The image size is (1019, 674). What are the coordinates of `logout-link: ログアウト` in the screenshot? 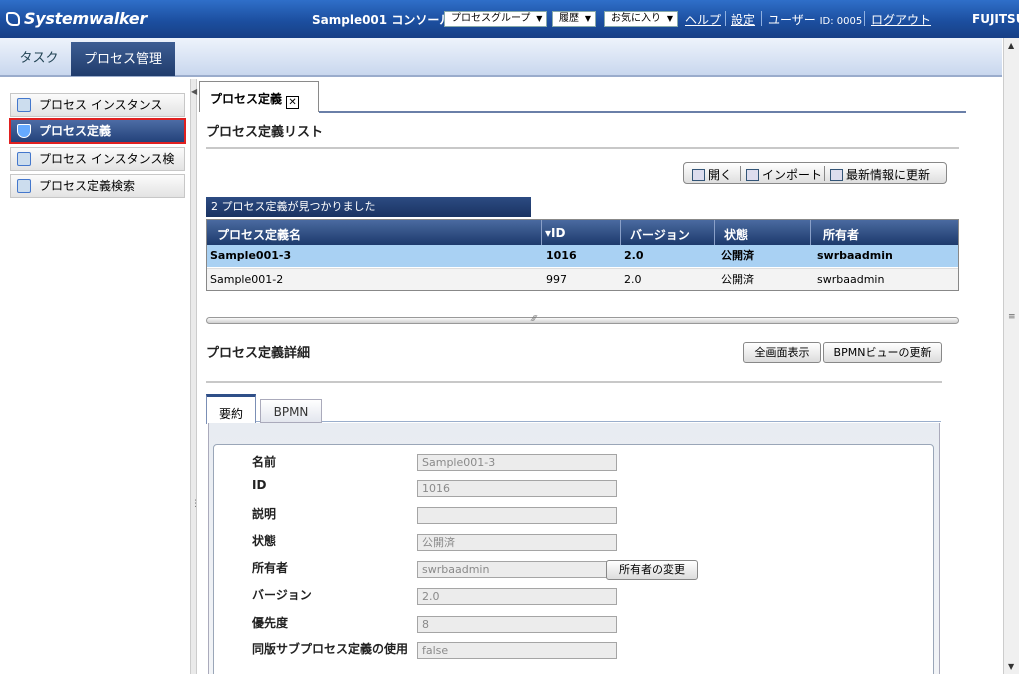 It's located at (901, 19).